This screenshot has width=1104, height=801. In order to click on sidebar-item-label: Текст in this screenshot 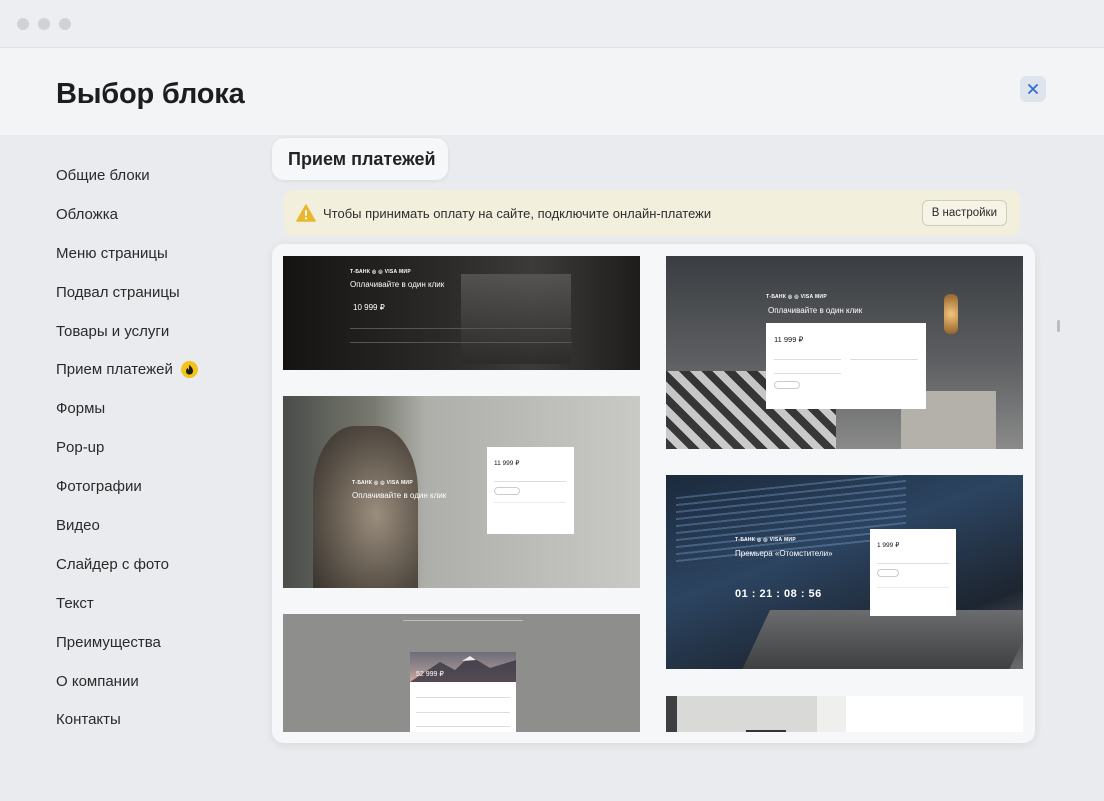, I will do `click(75, 603)`.